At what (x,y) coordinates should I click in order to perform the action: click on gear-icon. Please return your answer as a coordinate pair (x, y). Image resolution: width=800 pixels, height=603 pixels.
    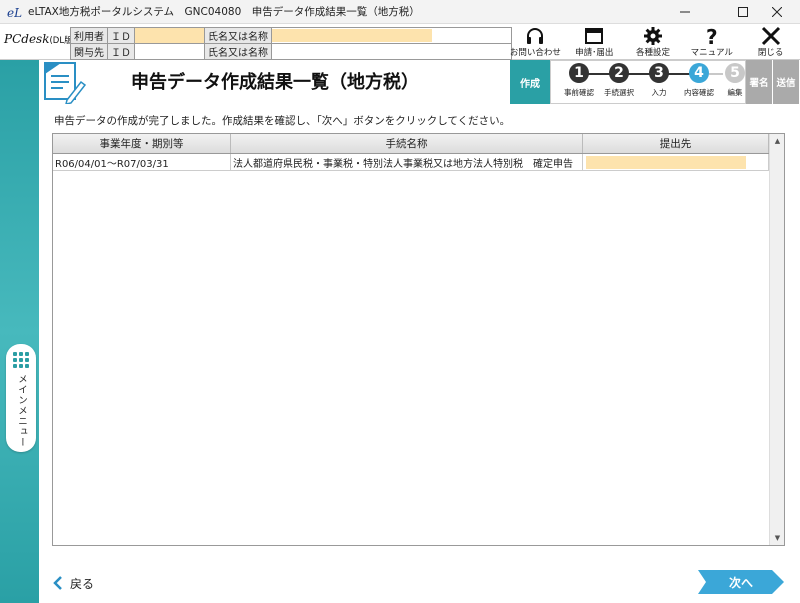
    Looking at the image, I should click on (652, 36).